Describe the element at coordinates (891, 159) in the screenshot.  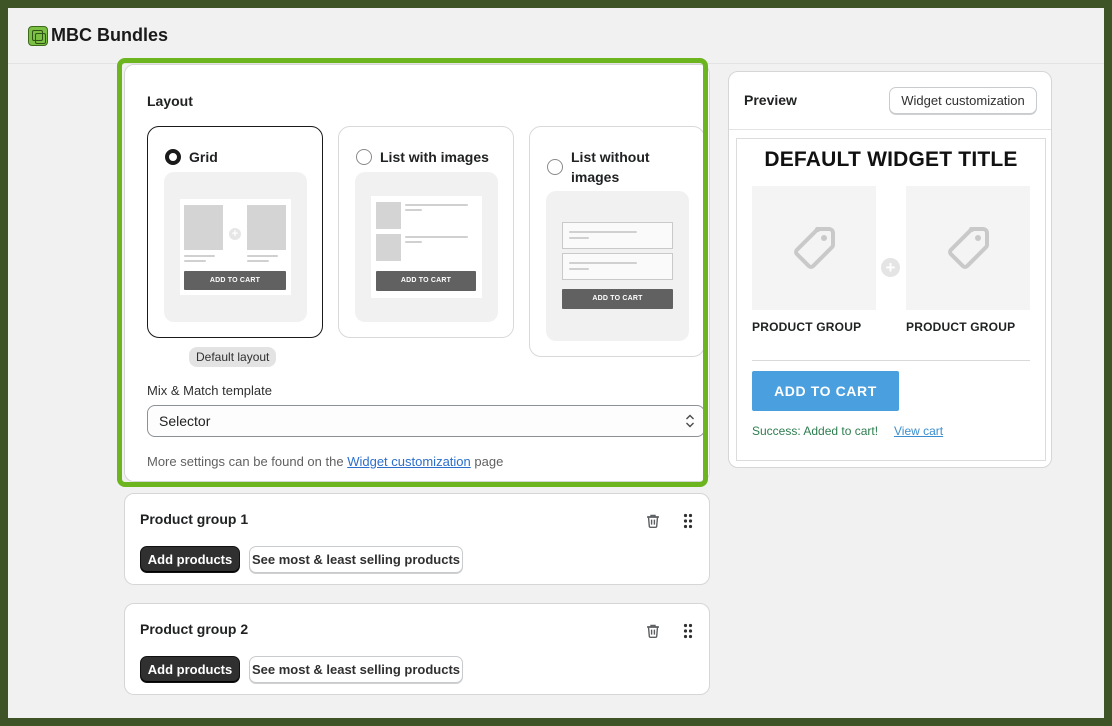
I see `widget-title: DEFAULT WIDGET TITLE` at that location.